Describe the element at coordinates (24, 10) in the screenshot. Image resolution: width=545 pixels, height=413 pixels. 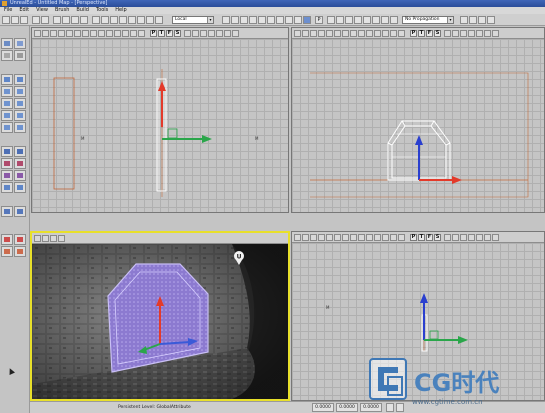
I see `menu-edit: Edit` at that location.